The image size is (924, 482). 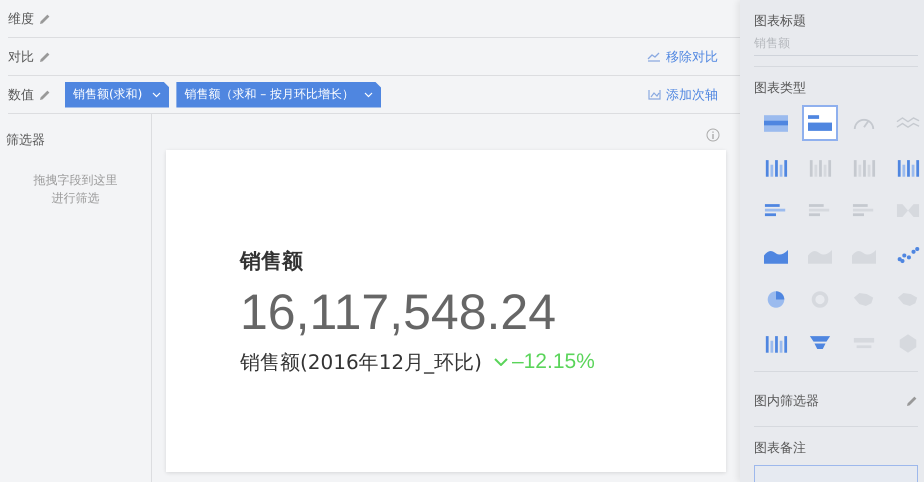 I want to click on kpi-chart-icon, so click(x=820, y=123).